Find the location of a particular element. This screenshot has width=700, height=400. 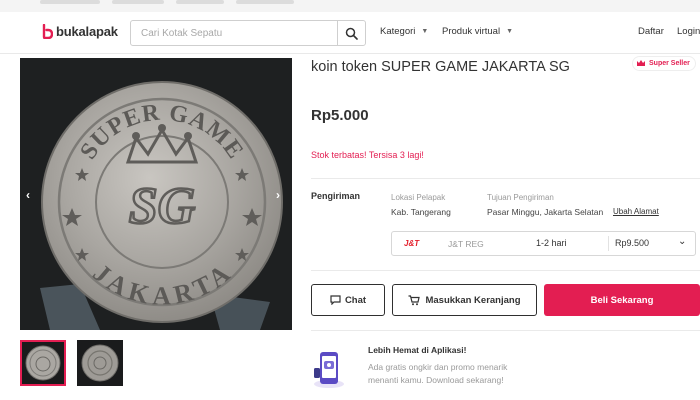

chevron-down-icon: ⌄ is located at coordinates (682, 241).